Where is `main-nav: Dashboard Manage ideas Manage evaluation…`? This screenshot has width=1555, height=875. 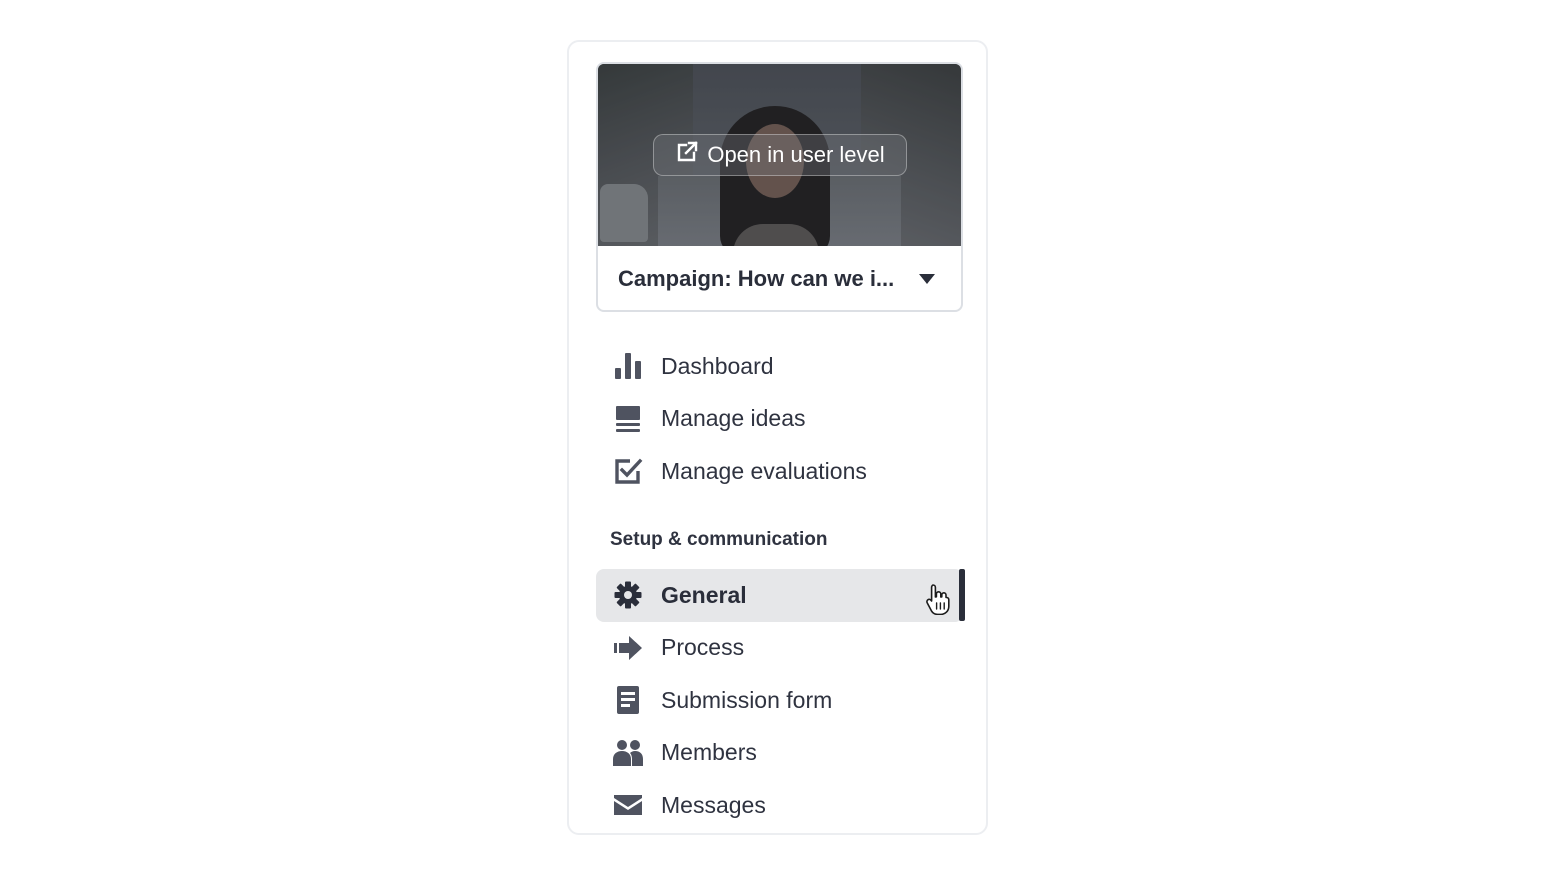 main-nav: Dashboard Manage ideas Manage evaluation… is located at coordinates (779, 419).